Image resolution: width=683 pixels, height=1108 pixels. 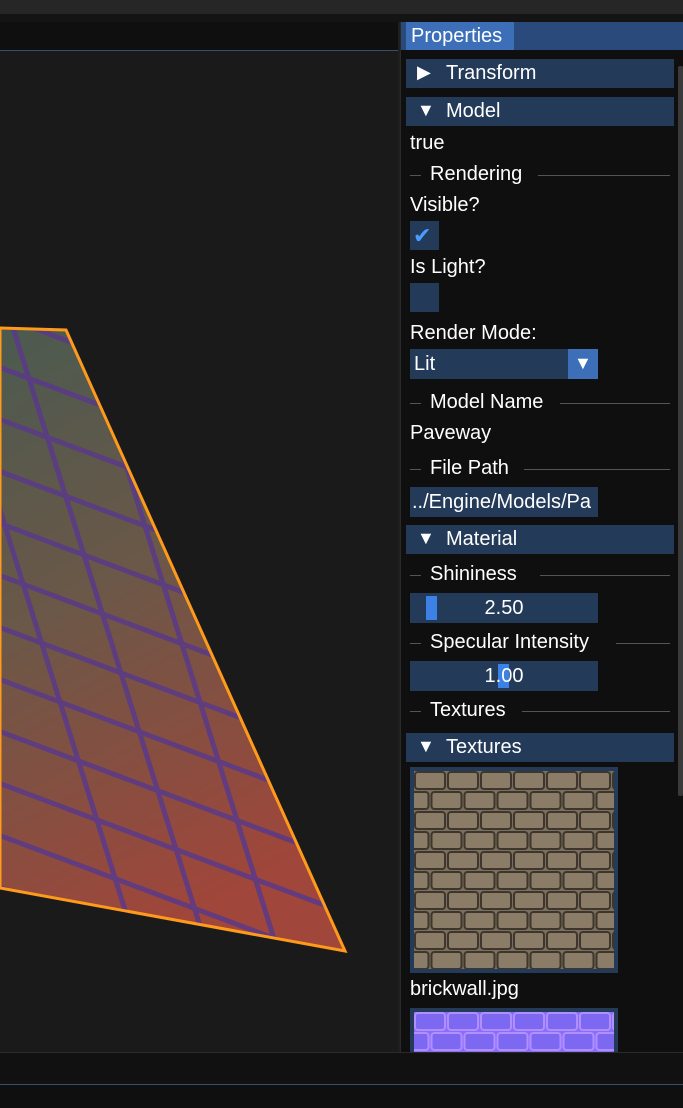 I want to click on render-mode-value: Lit, so click(x=425, y=364).